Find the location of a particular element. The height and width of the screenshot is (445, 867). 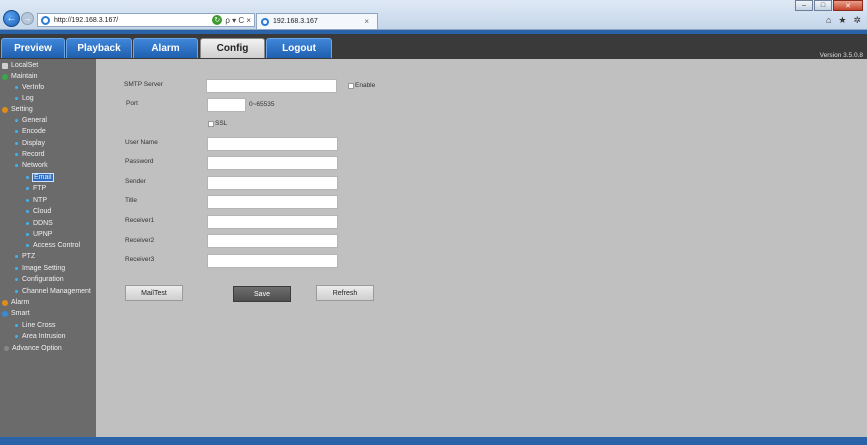

back-button: ← is located at coordinates (11, 18).